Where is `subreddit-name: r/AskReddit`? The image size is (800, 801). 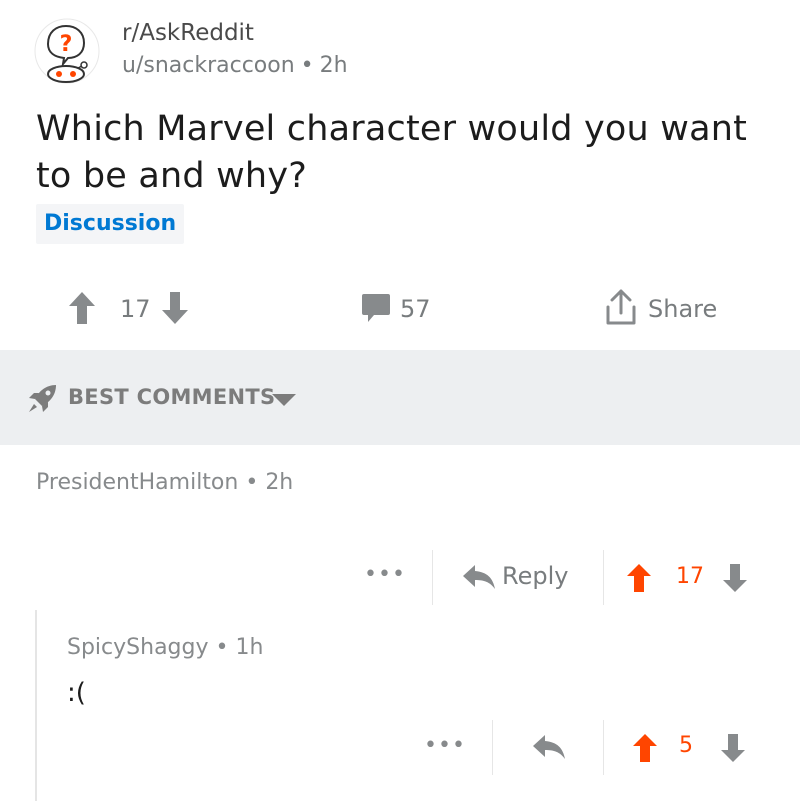
subreddit-name: r/AskReddit is located at coordinates (188, 33).